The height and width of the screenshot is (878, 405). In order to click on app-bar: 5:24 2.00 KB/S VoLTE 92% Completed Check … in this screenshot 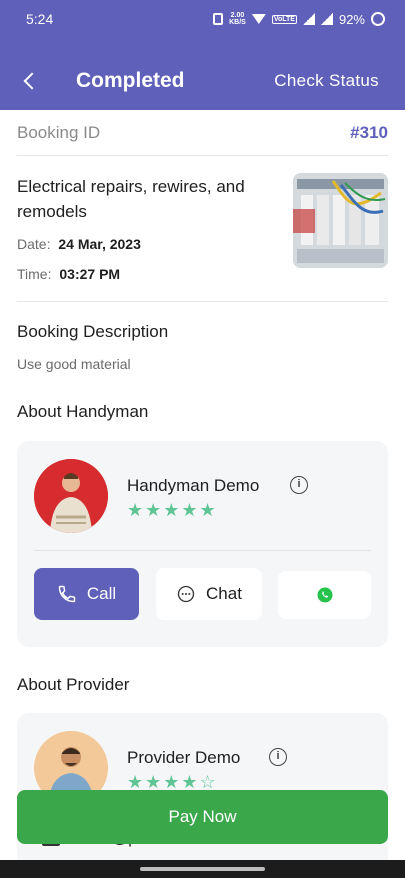, I will do `click(202, 55)`.